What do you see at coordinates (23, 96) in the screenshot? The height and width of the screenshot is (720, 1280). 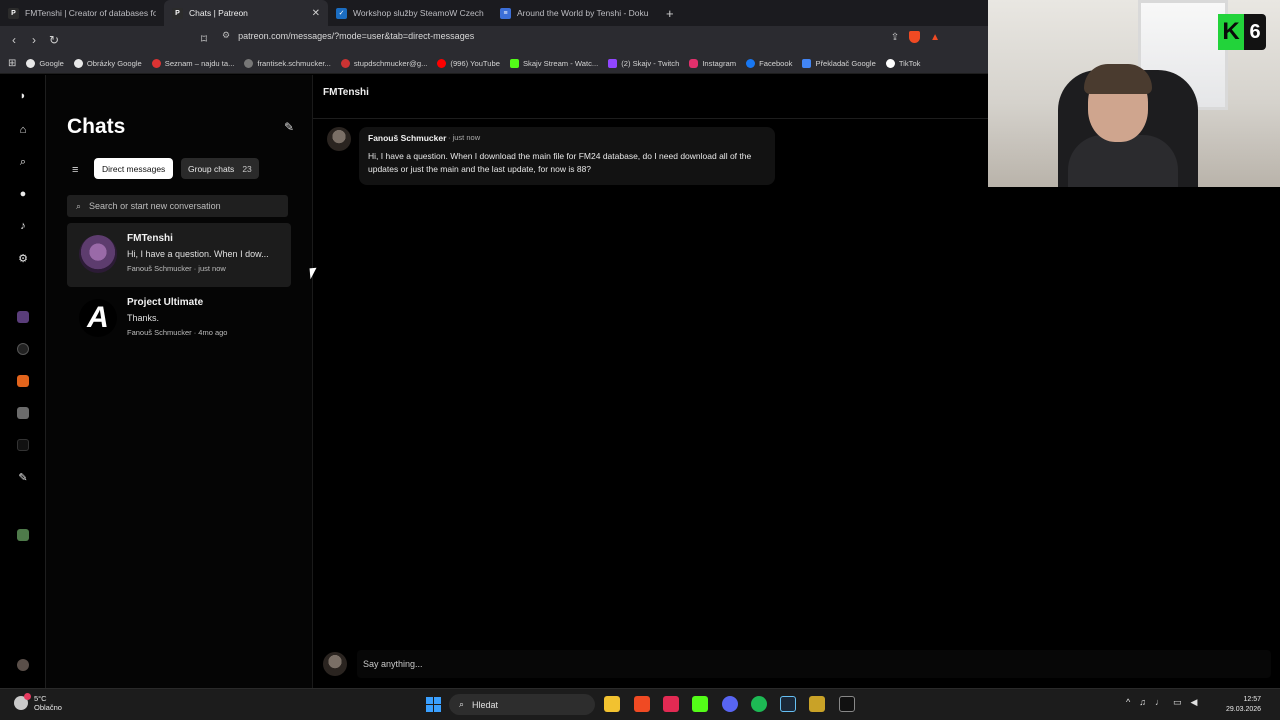 I see `patreon-logo-icon: ◗` at bounding box center [23, 96].